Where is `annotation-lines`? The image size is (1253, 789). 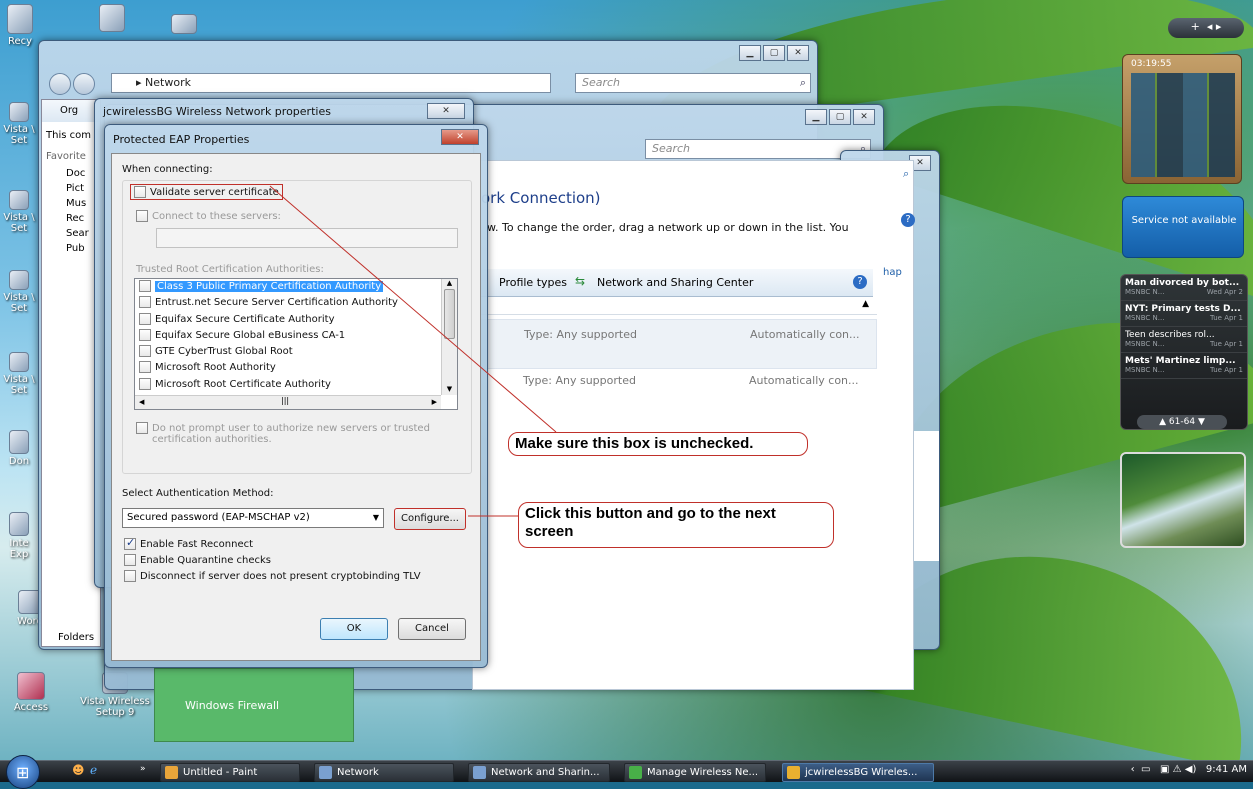 annotation-lines is located at coordinates (413, 351).